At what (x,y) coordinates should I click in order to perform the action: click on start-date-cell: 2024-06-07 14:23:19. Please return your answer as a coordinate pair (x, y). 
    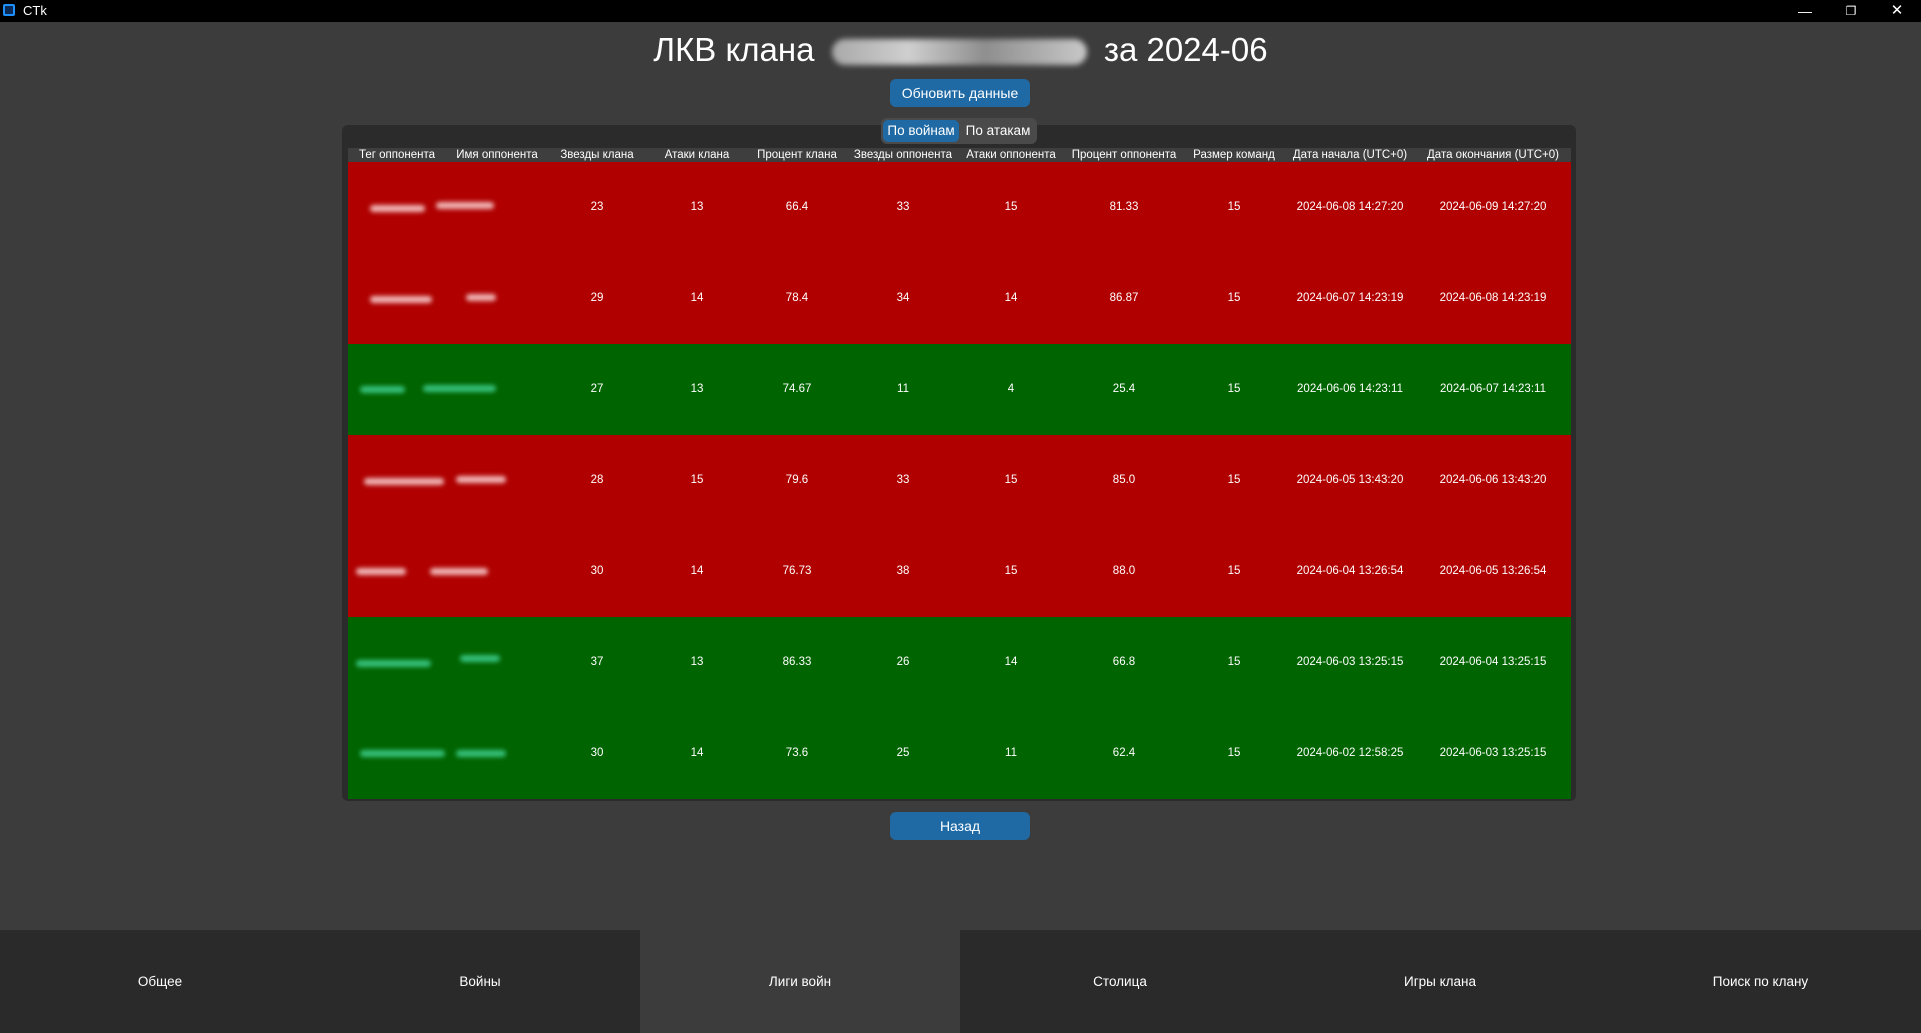
    Looking at the image, I should click on (1350, 298).